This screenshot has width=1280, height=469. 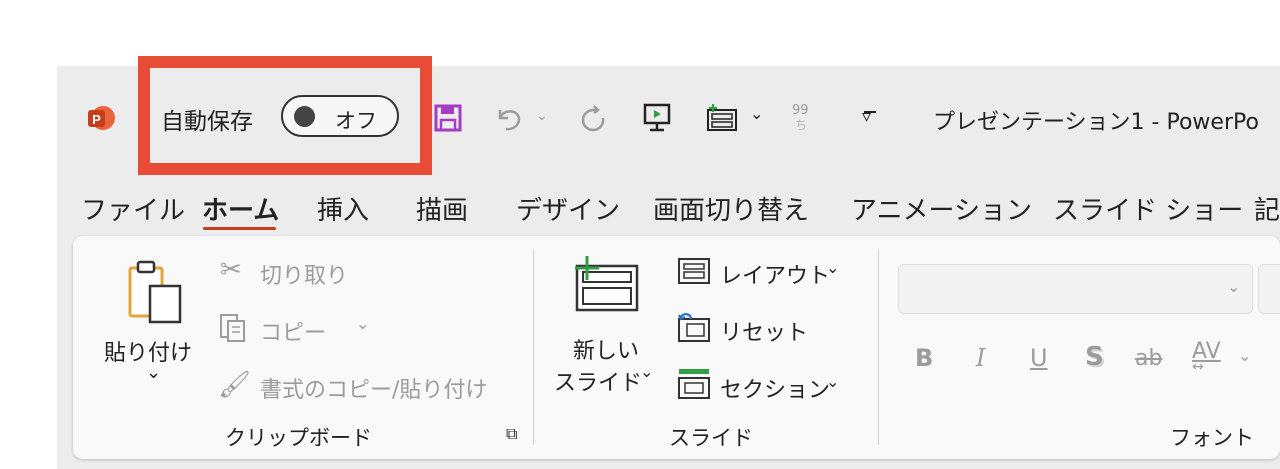 What do you see at coordinates (870, 112) in the screenshot?
I see `customize-bar-icon` at bounding box center [870, 112].